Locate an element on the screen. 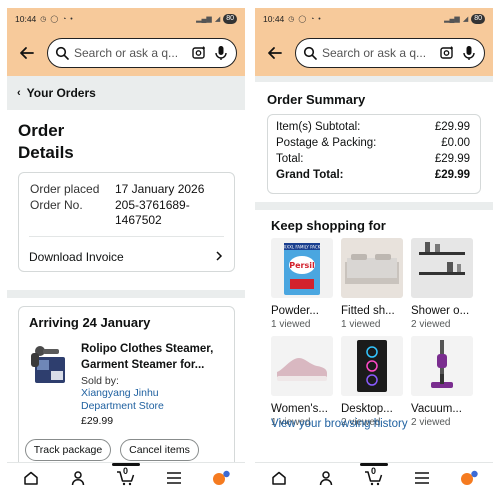  sold-by-label: Sold by: is located at coordinates (100, 381).